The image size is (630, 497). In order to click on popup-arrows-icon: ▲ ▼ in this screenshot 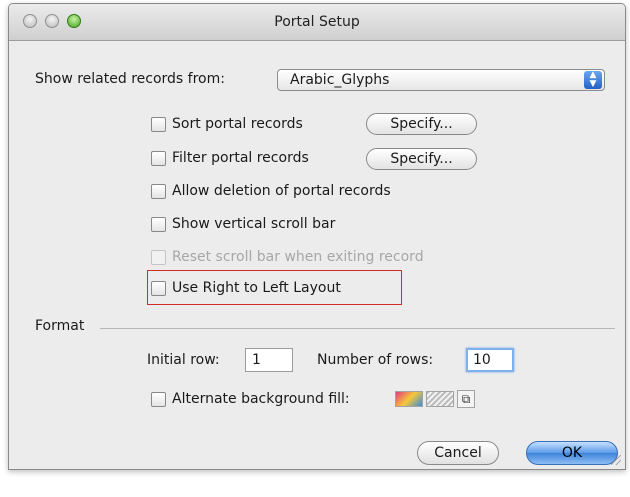, I will do `click(593, 80)`.